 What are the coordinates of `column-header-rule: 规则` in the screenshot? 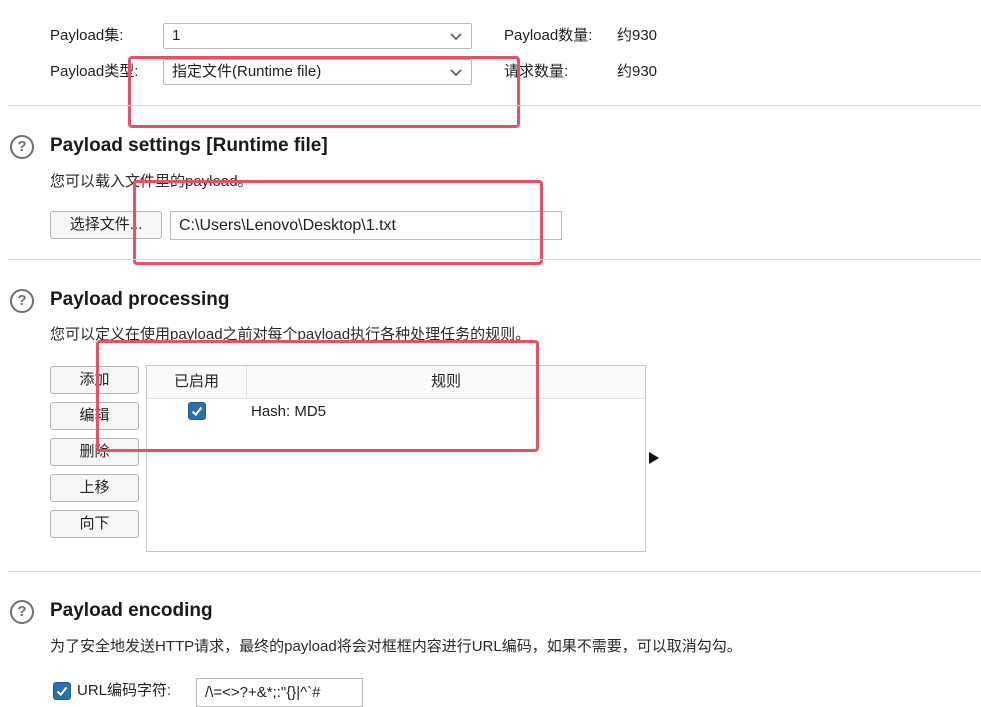 It's located at (446, 382).